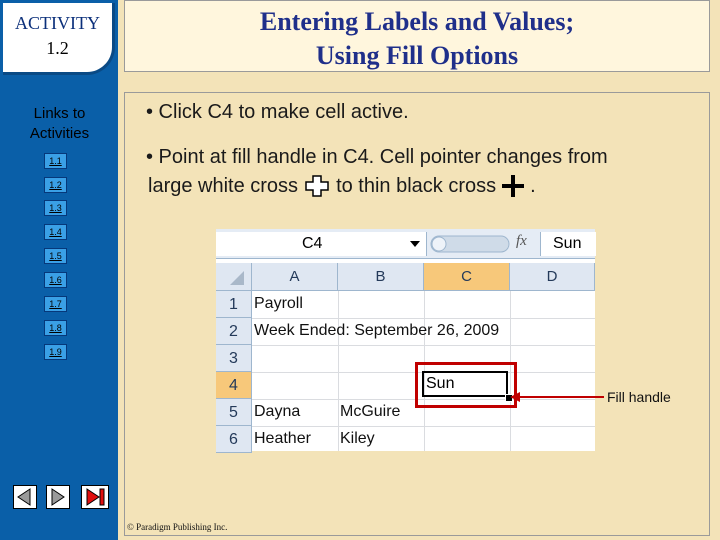 This screenshot has width=720, height=540. What do you see at coordinates (177, 527) in the screenshot?
I see `copyright: © Paradigm Publishing Inc.` at bounding box center [177, 527].